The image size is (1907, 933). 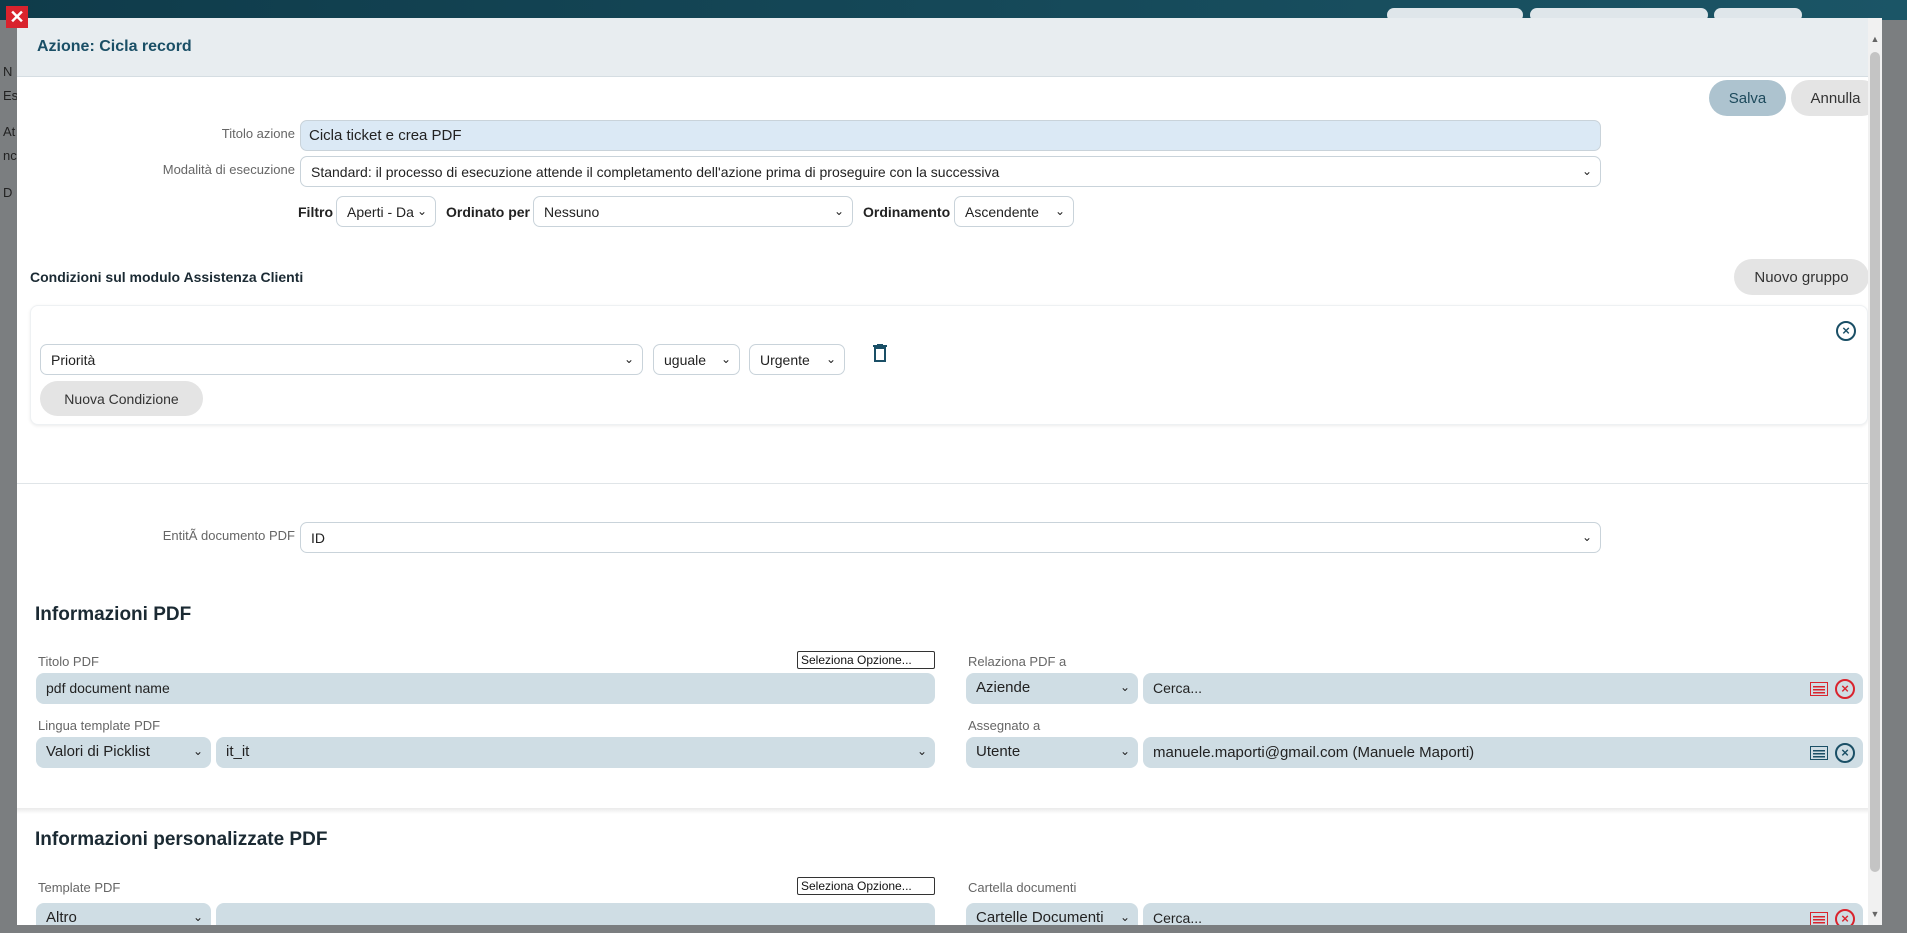 I want to click on filter-select: Aperti - Da ⌄, so click(x=386, y=211).